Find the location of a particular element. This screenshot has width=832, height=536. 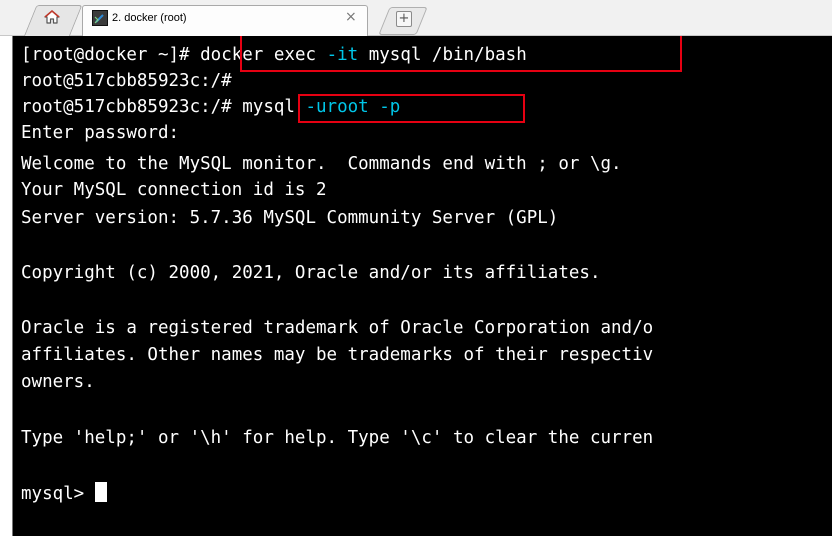

highlight-box-docker-exec is located at coordinates (461, 54).